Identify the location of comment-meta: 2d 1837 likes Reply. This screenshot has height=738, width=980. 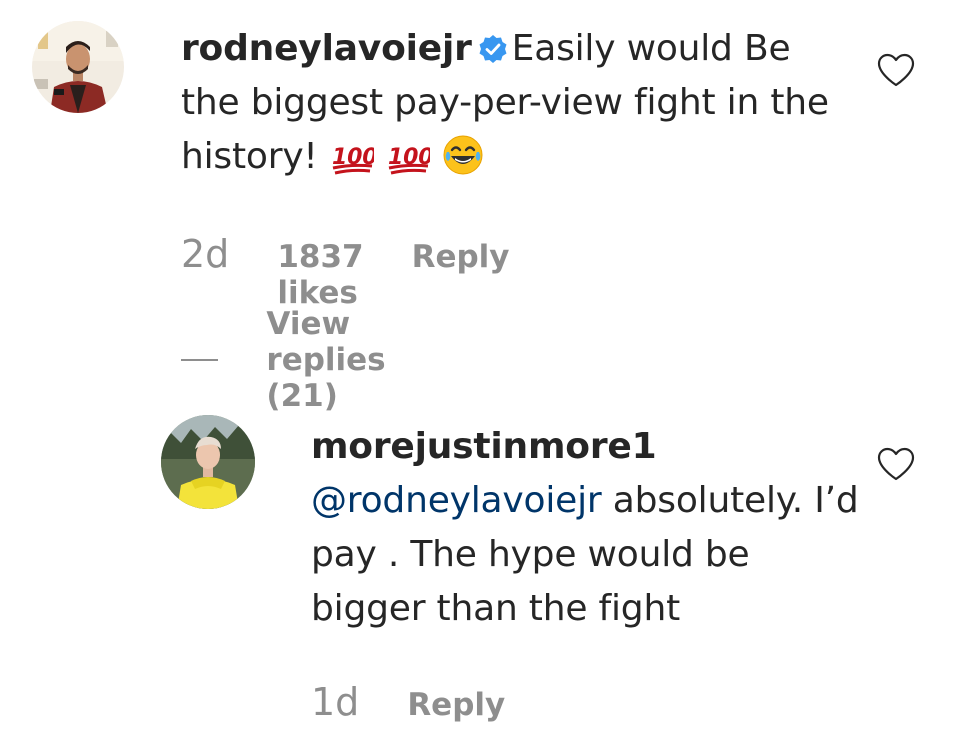
(345, 271).